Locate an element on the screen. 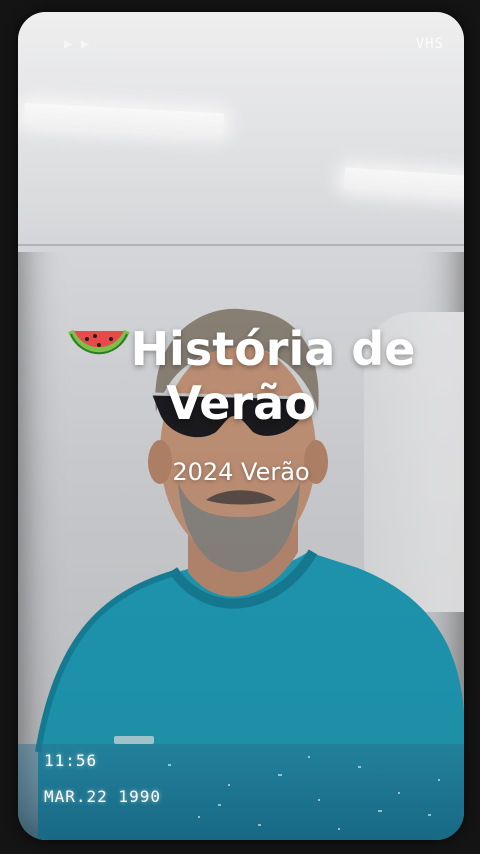 The width and height of the screenshot is (480, 854). story-subtitle: 2024 Verão is located at coordinates (241, 472).